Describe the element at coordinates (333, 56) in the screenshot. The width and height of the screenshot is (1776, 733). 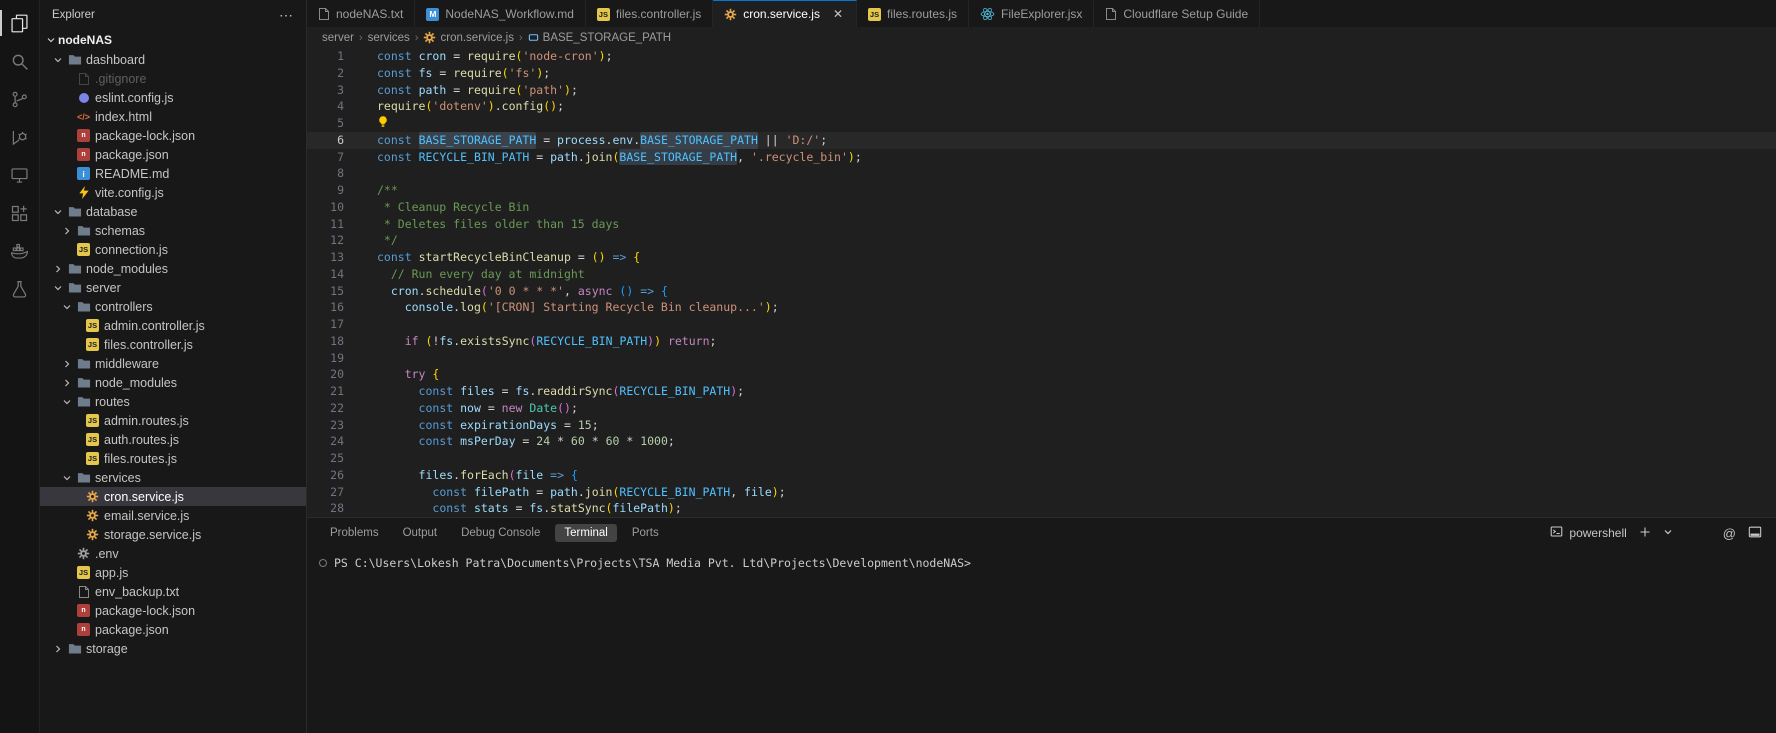
I see `line-number: 1` at that location.